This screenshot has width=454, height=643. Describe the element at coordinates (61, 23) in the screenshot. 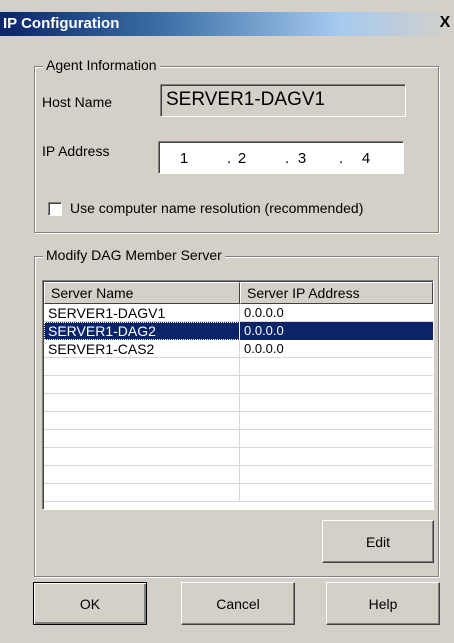

I see `dialog-title: IP Configuration` at that location.